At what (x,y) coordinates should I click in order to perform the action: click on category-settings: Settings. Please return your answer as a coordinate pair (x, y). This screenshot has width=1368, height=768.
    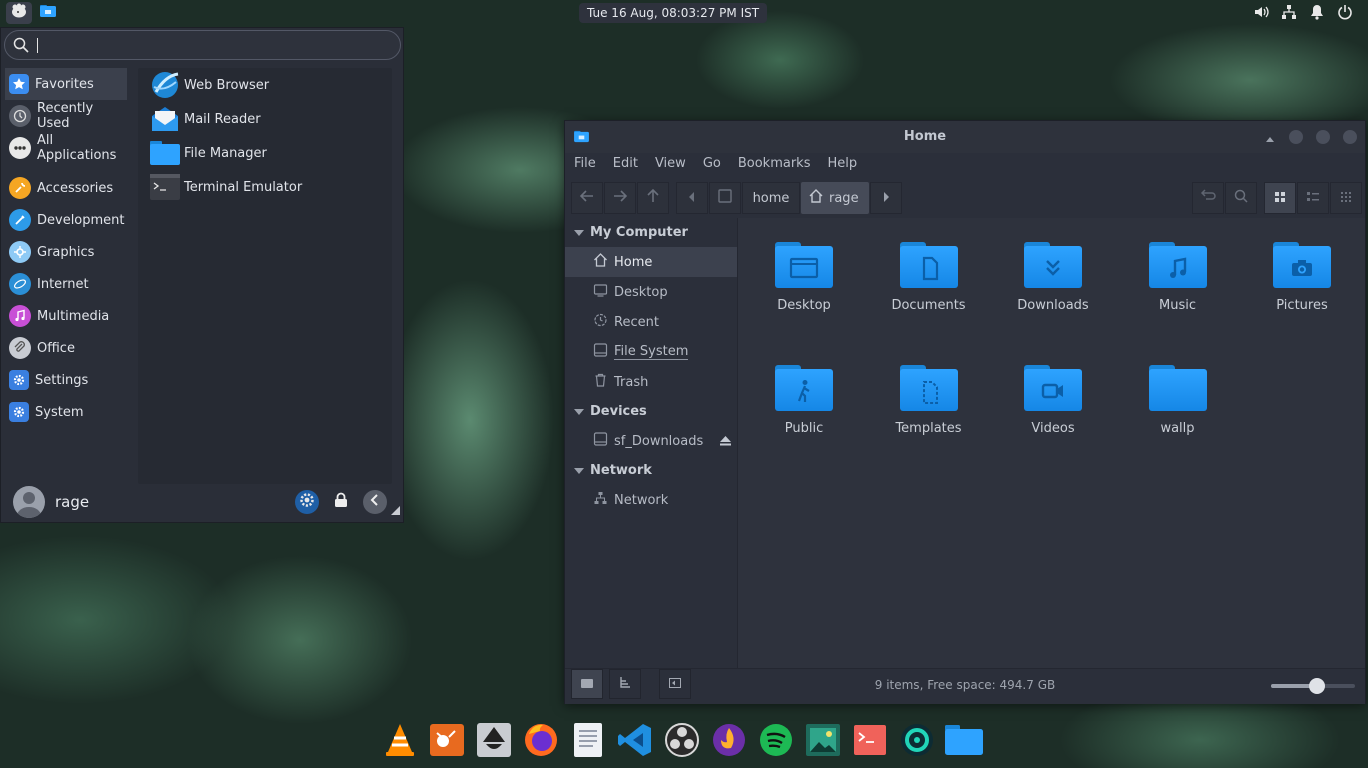
    Looking at the image, I should click on (66, 380).